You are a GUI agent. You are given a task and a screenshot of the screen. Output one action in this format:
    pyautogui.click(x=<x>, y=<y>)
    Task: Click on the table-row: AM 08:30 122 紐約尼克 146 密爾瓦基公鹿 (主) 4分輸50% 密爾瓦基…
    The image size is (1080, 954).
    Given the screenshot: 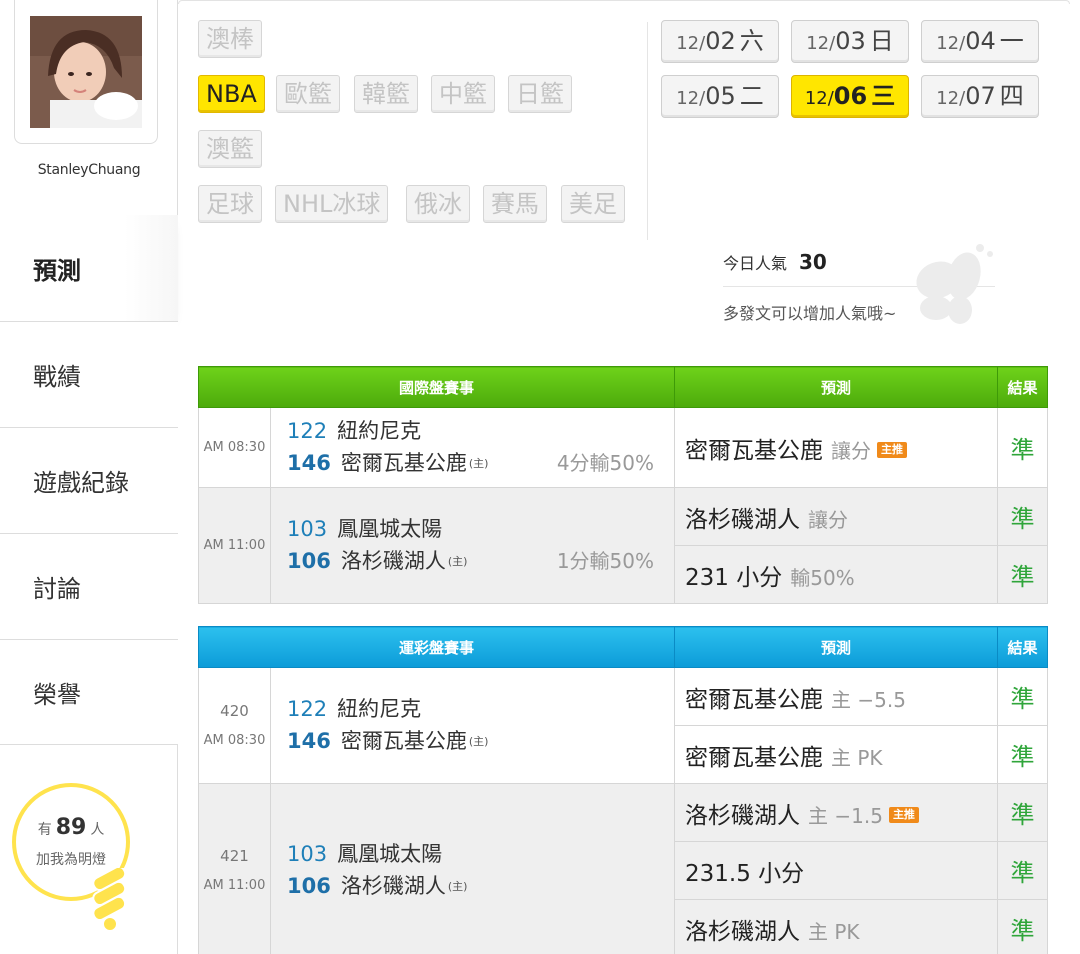 What is the action you would take?
    pyautogui.click(x=623, y=447)
    